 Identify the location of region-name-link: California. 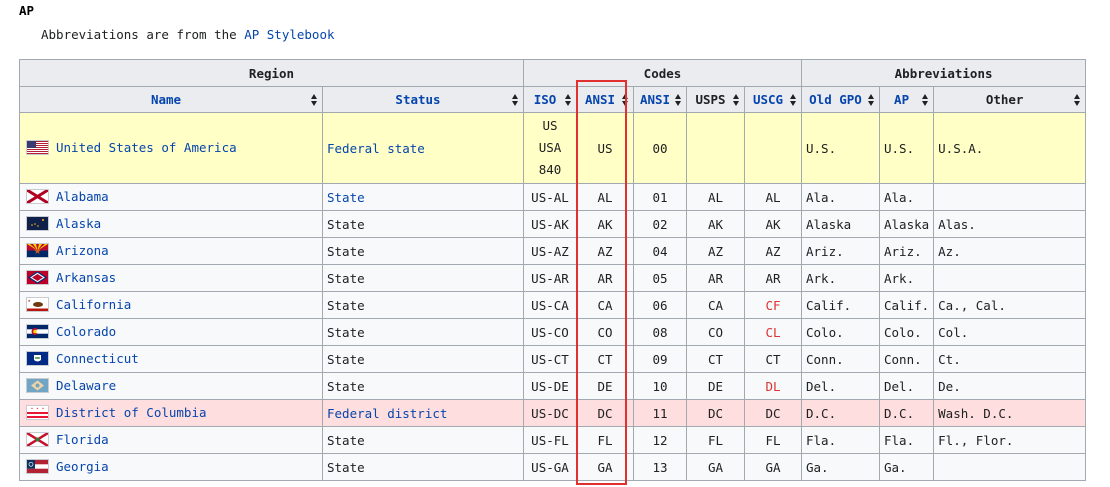
(93, 304).